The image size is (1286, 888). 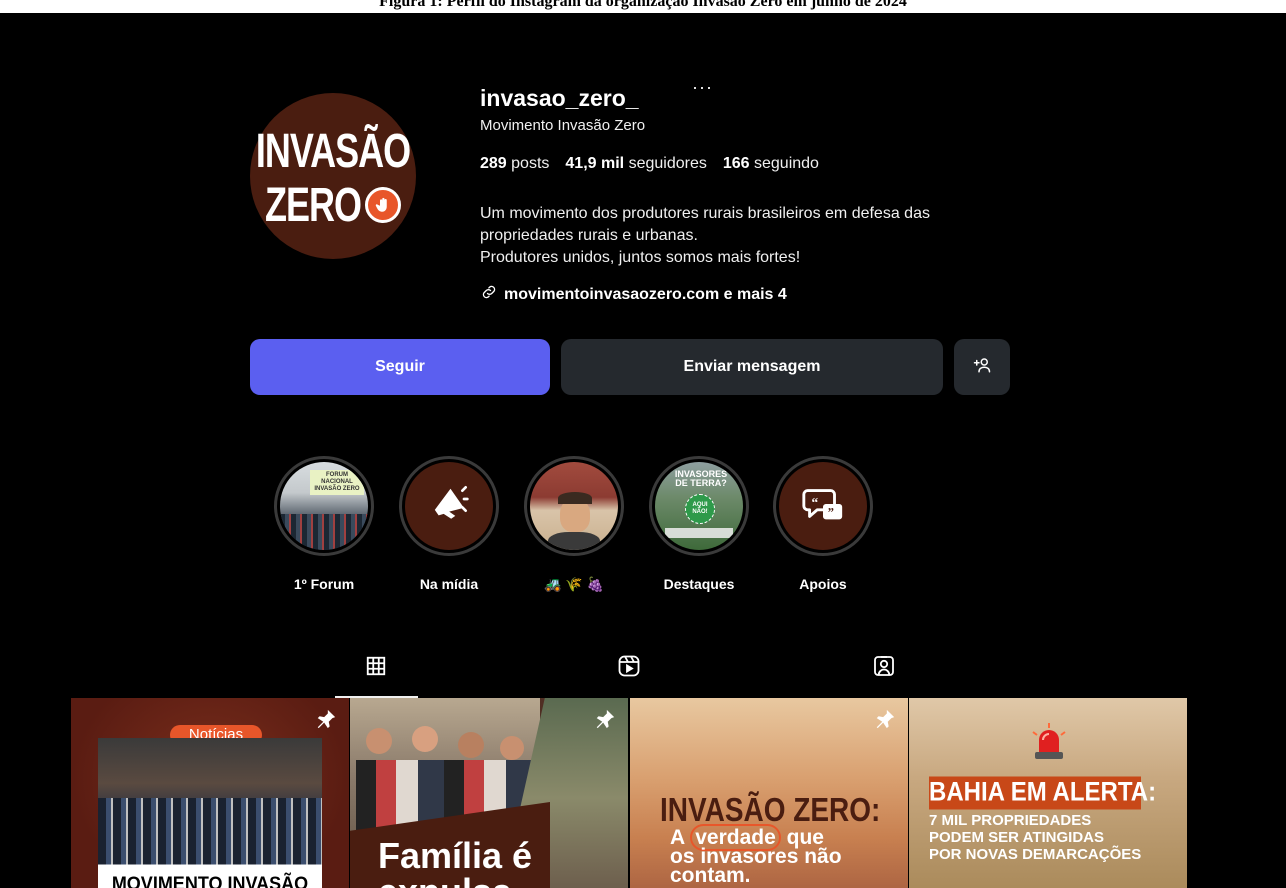 I want to click on highlight-label: Na mídia, so click(x=449, y=584).